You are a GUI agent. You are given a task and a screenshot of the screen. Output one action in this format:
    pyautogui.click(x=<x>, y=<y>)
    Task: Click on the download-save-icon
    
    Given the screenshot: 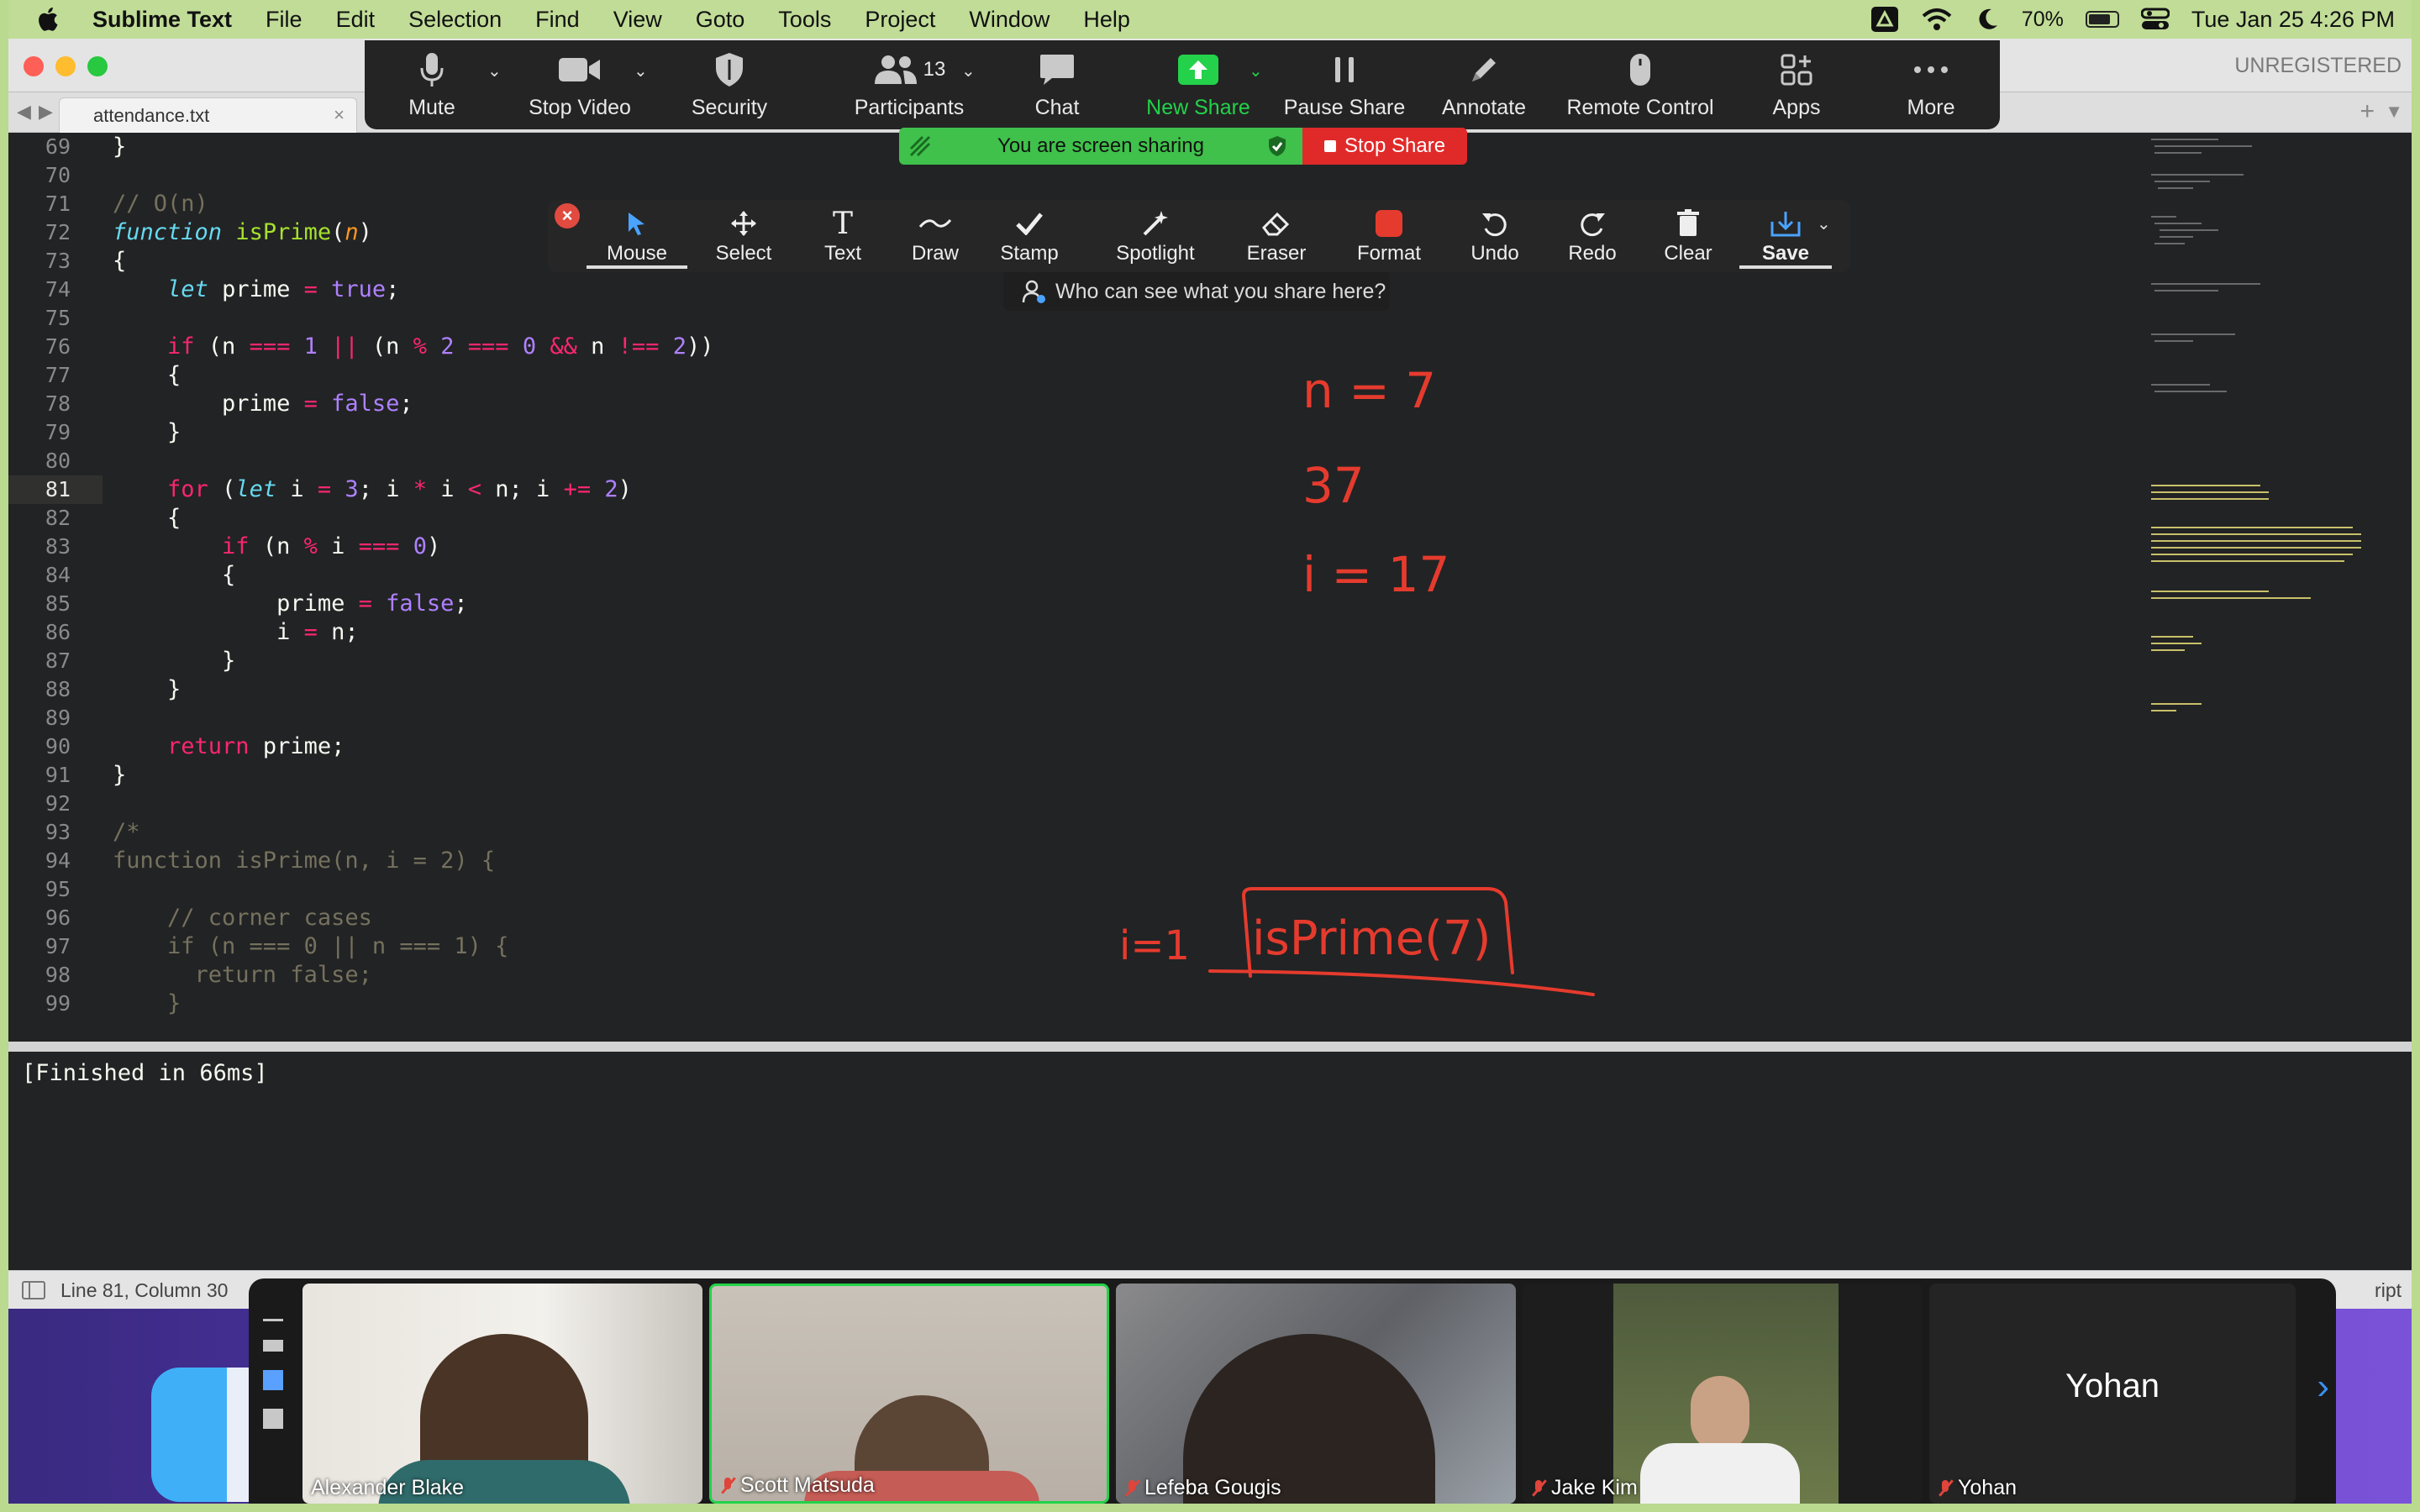 What is the action you would take?
    pyautogui.click(x=1786, y=224)
    